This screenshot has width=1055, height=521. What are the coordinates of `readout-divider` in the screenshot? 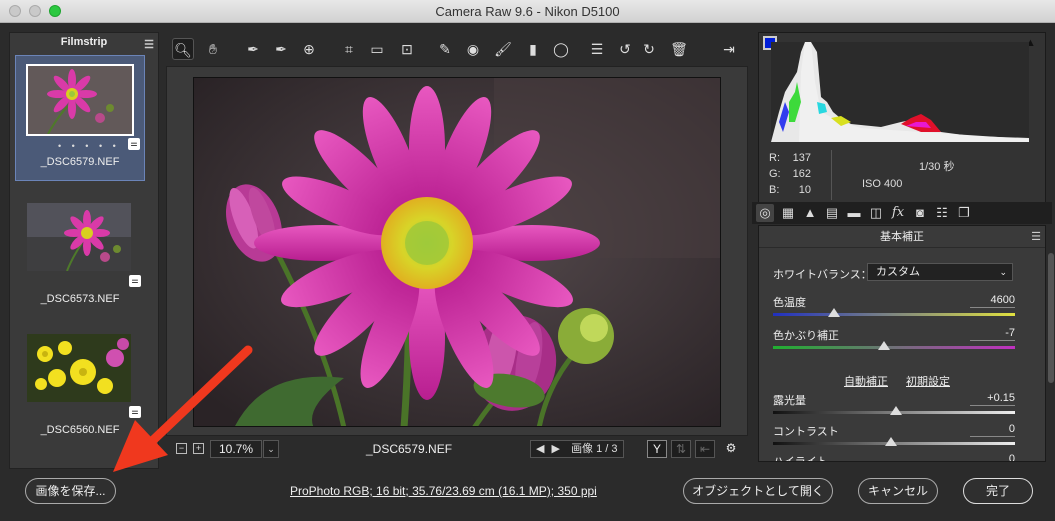 It's located at (831, 175).